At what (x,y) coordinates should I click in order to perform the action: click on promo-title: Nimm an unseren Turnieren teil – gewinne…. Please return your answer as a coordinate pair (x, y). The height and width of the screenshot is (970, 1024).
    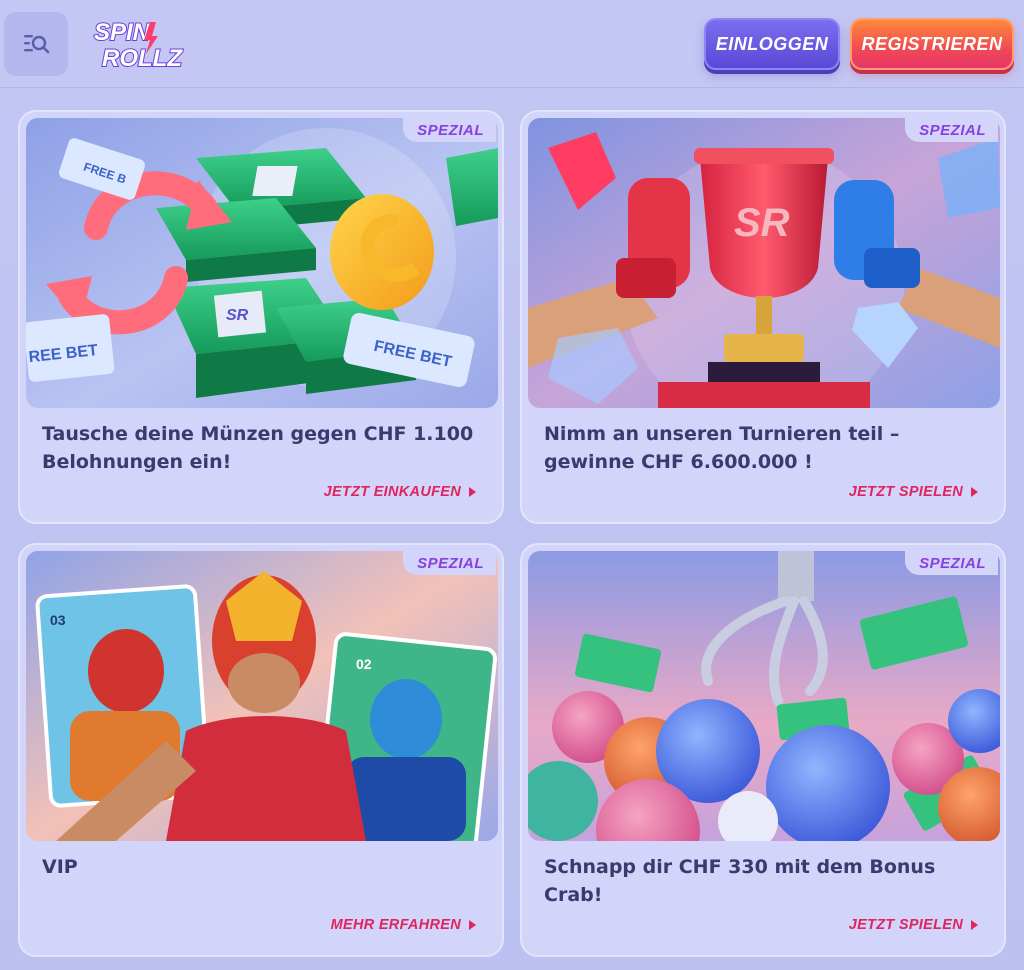
    Looking at the image, I should click on (722, 448).